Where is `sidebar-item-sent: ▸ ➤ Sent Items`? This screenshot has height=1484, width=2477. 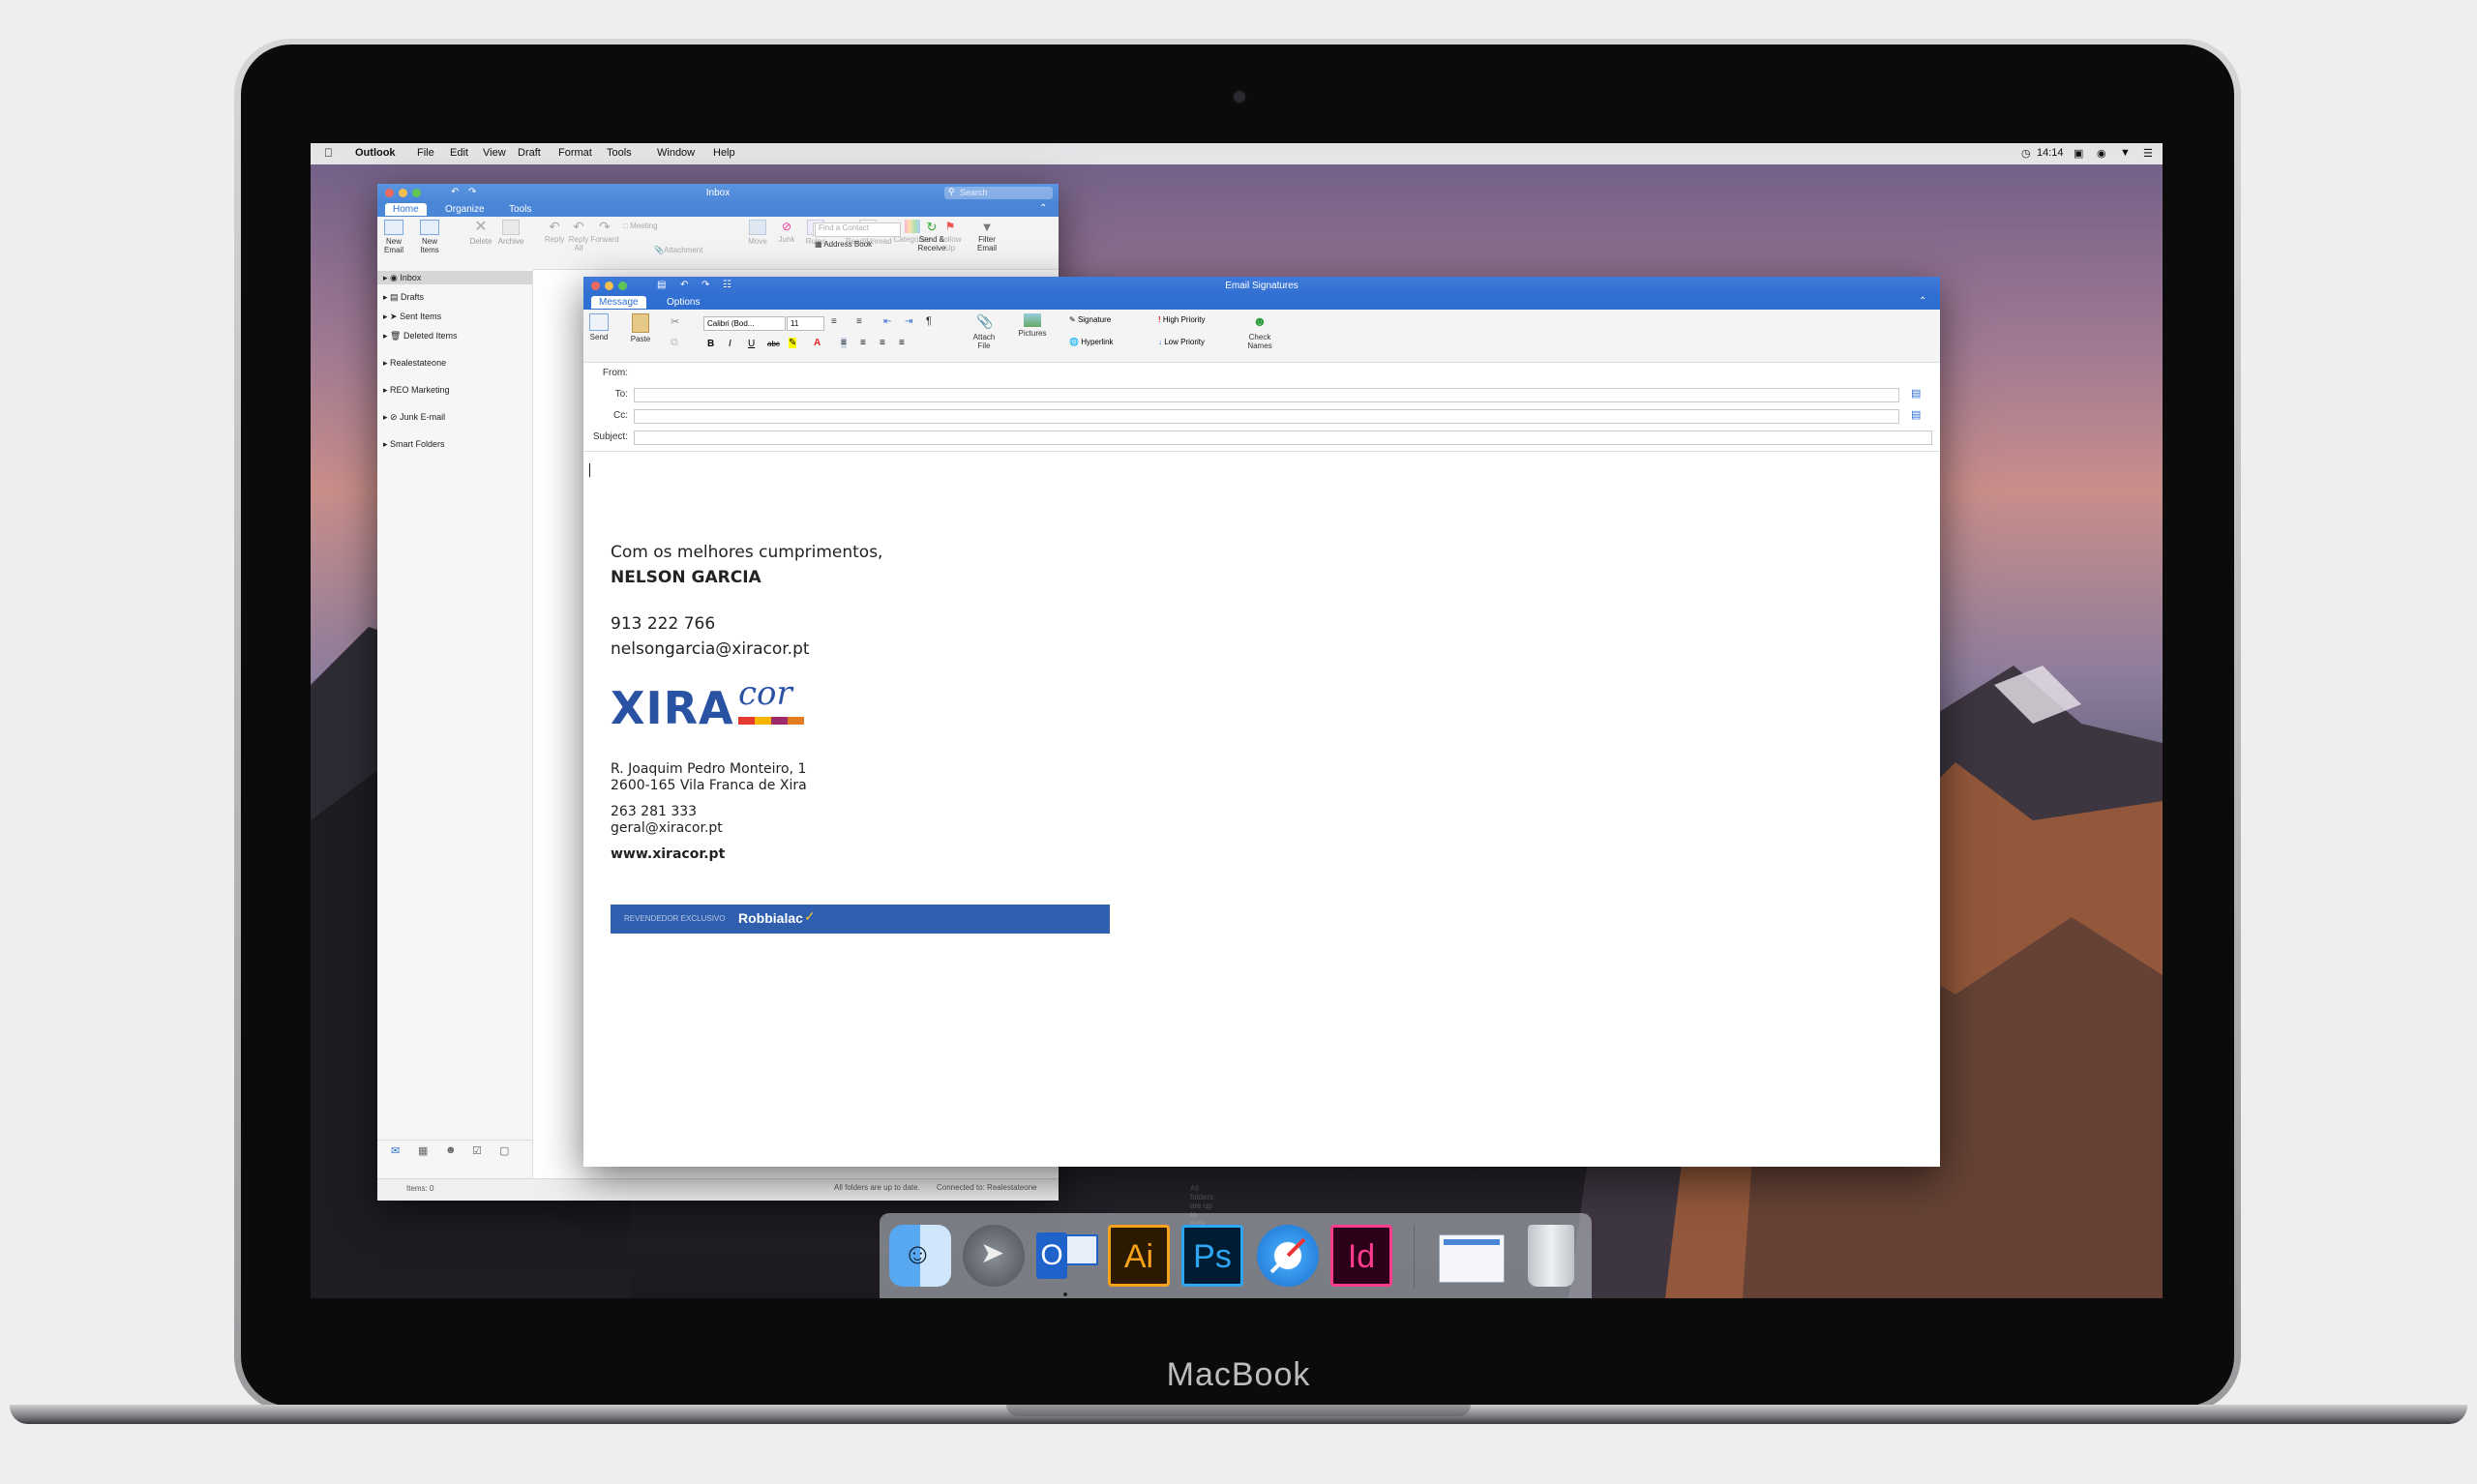
sidebar-item-sent: ▸ ➤ Sent Items is located at coordinates (412, 317).